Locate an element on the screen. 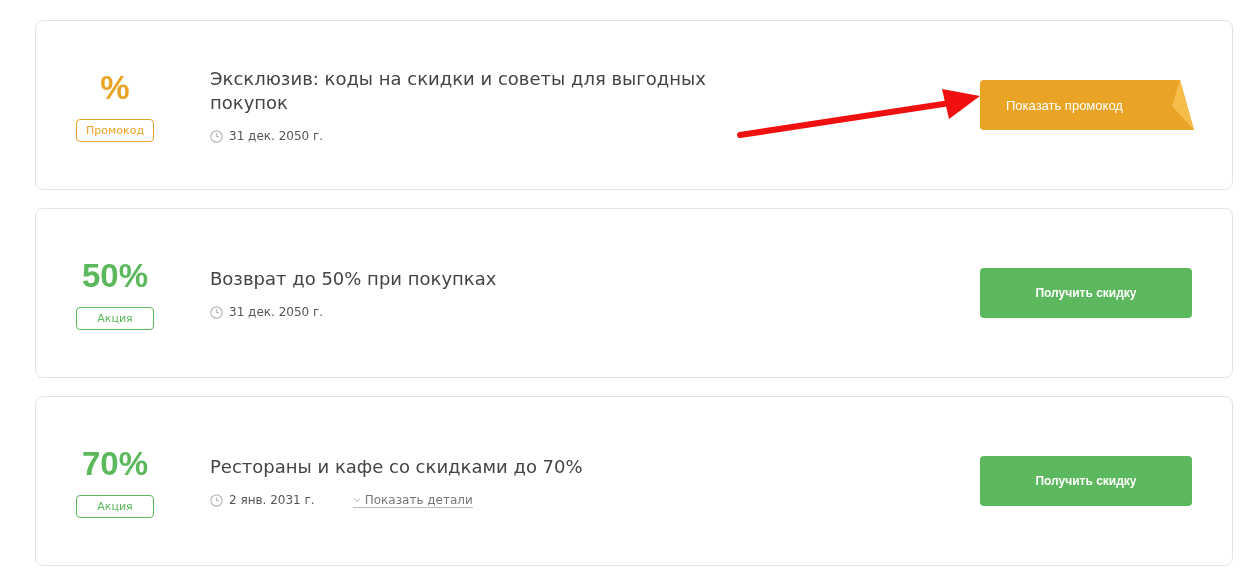  offer-title: Эксклюзив: коды на скидки и советы для выгодных покупок is located at coordinates (458, 91).